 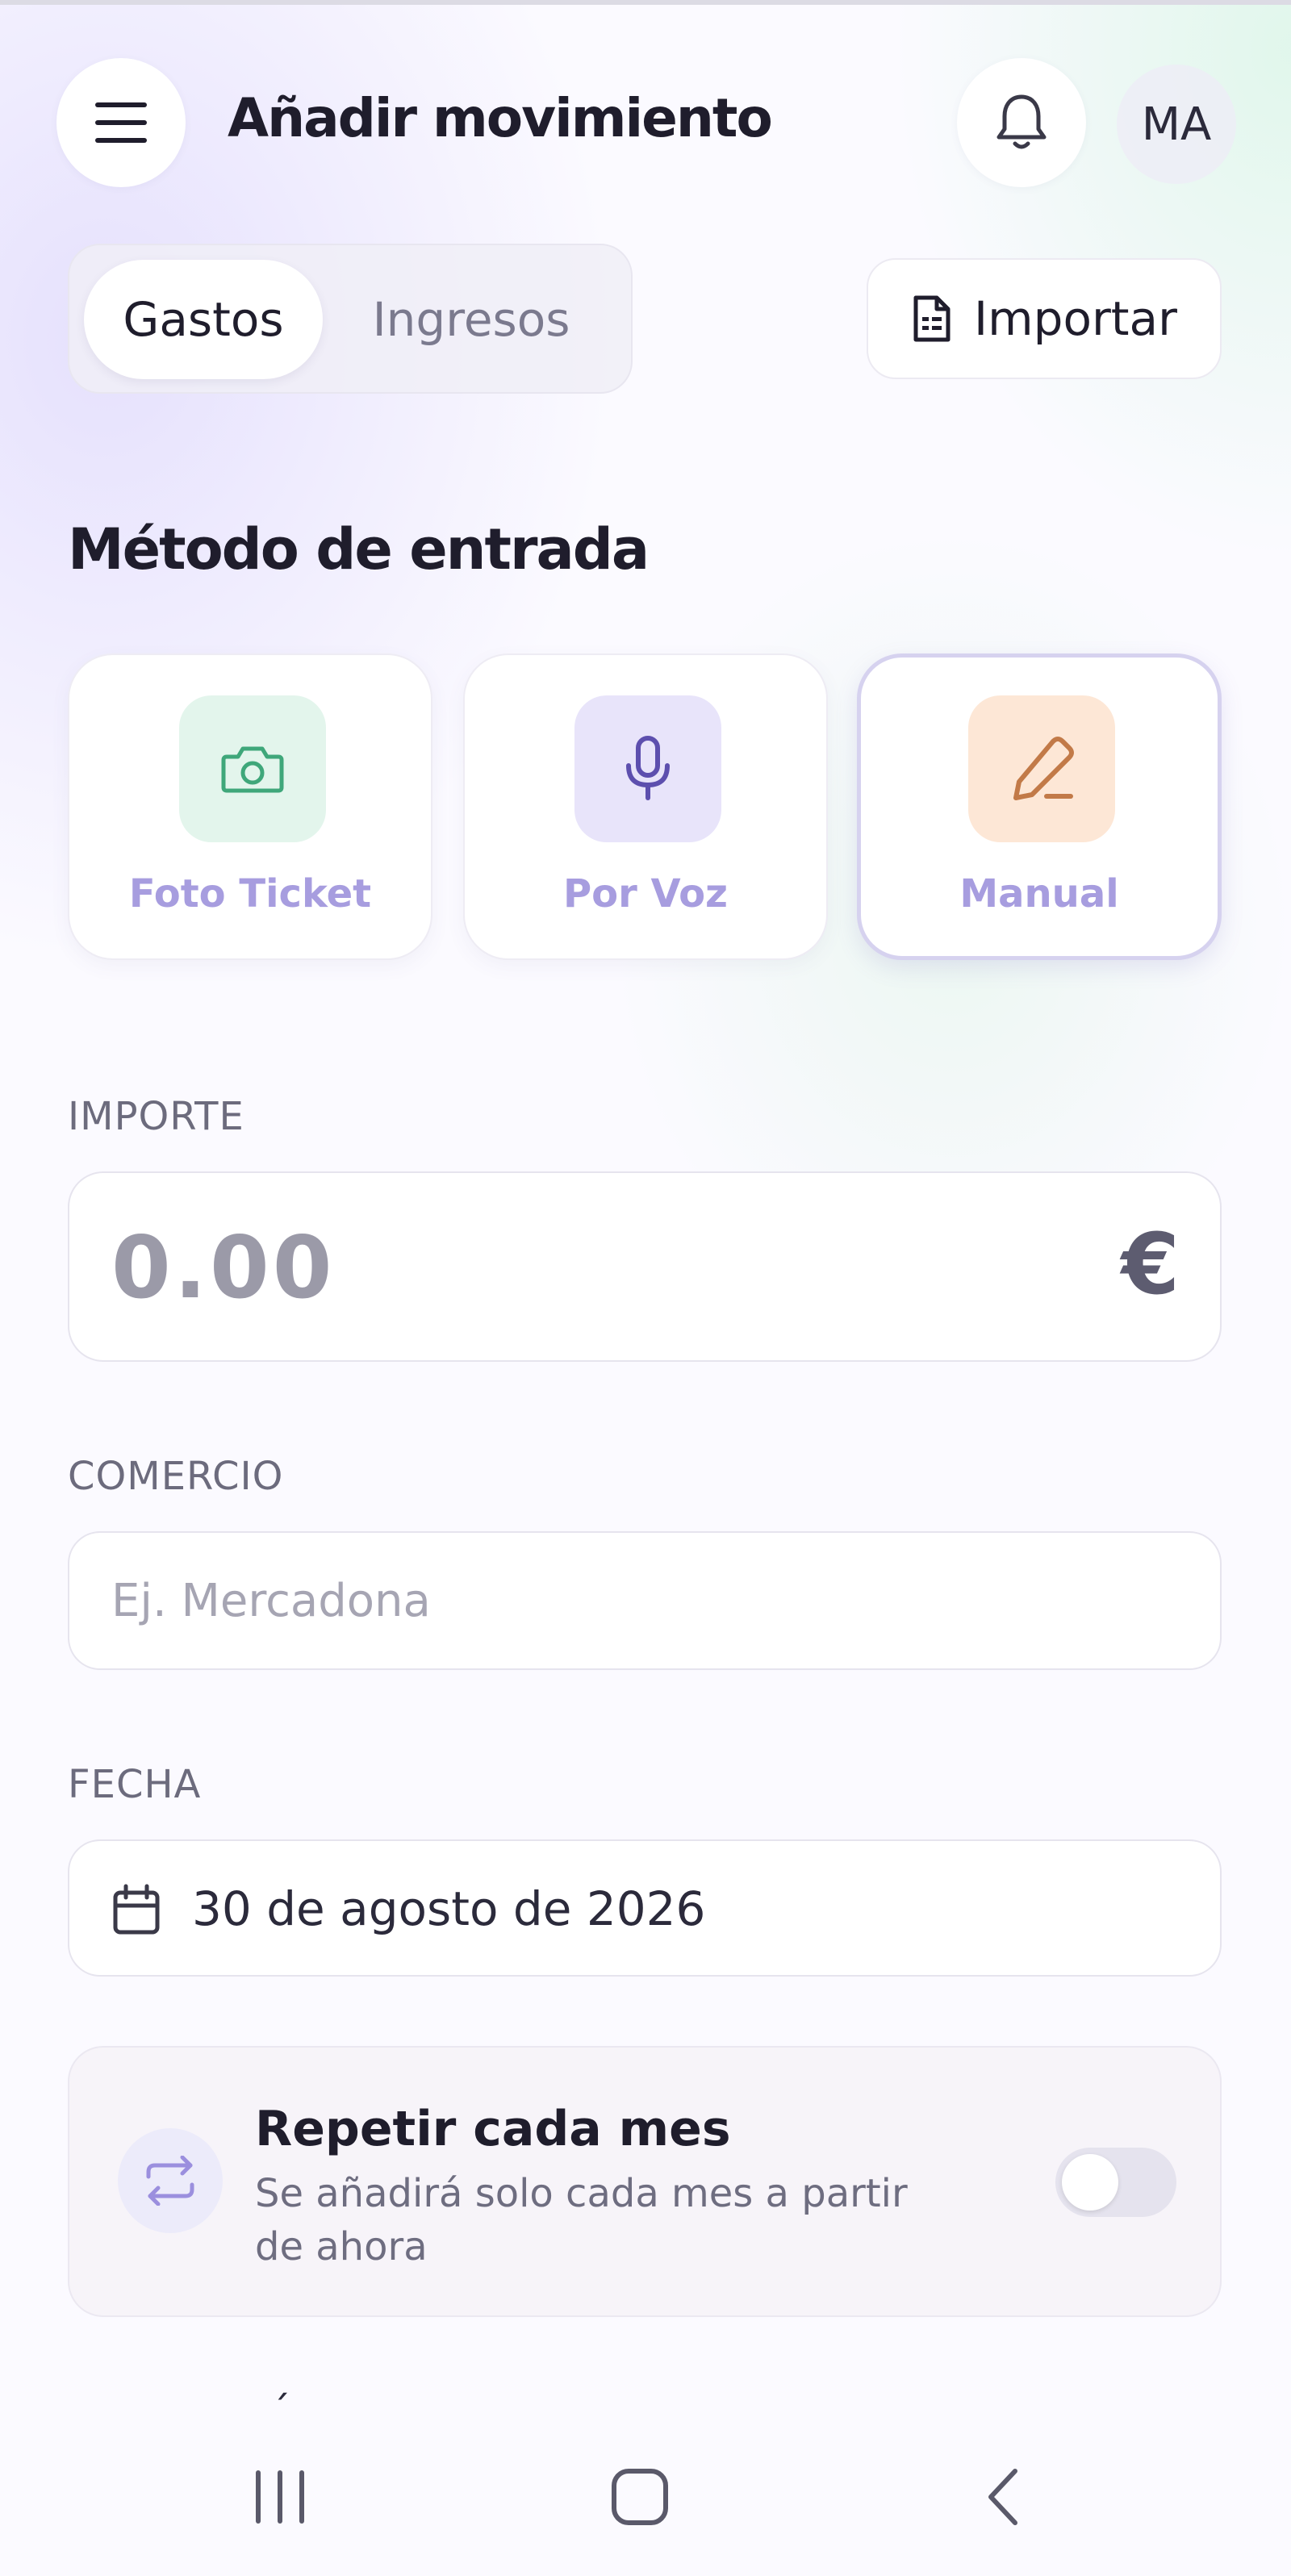 What do you see at coordinates (1176, 124) in the screenshot?
I see `avatar: MA` at bounding box center [1176, 124].